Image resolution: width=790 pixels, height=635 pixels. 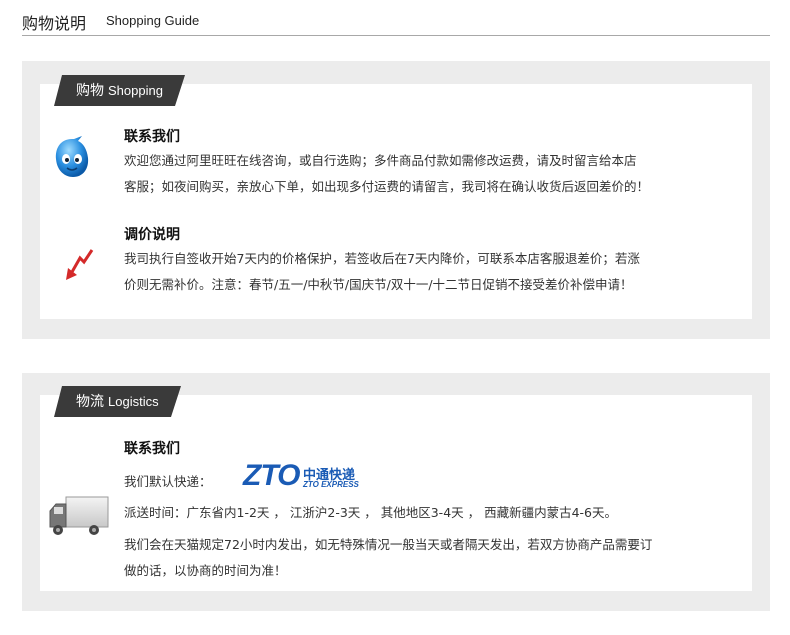 What do you see at coordinates (152, 235) in the screenshot?
I see `price-heading: 调价说明` at bounding box center [152, 235].